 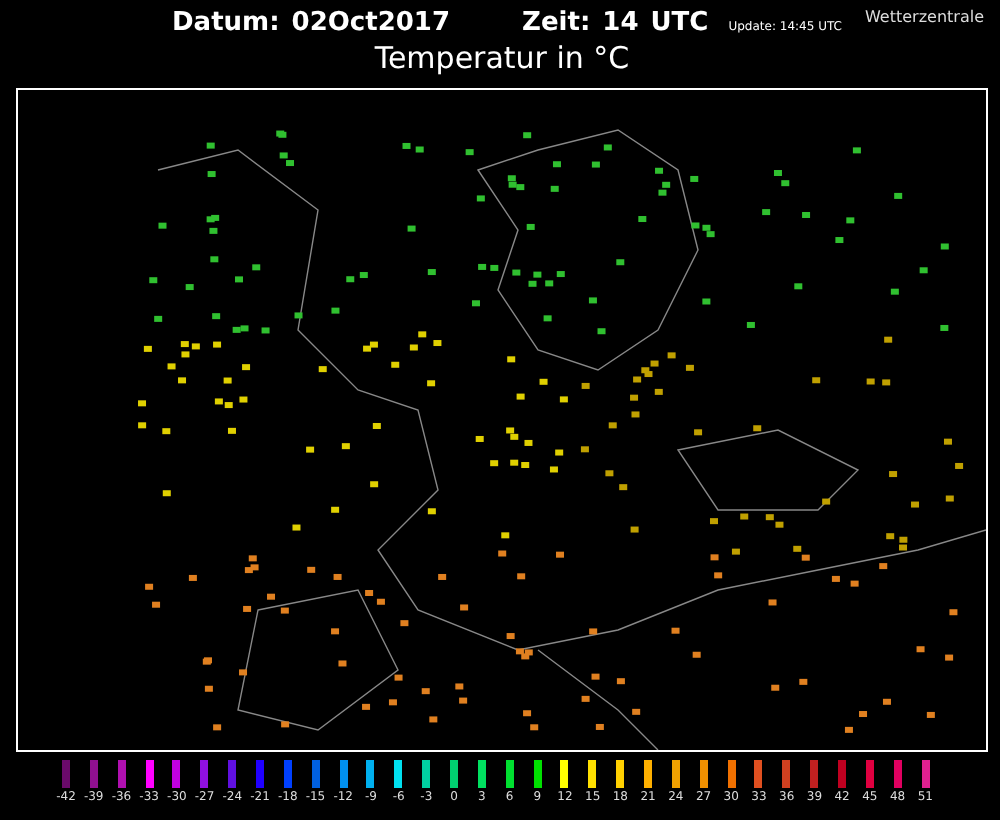 I want to click on time-unit: UTC, so click(x=679, y=23).